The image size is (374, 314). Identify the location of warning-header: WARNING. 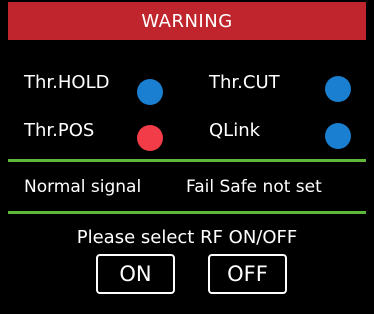
(187, 21).